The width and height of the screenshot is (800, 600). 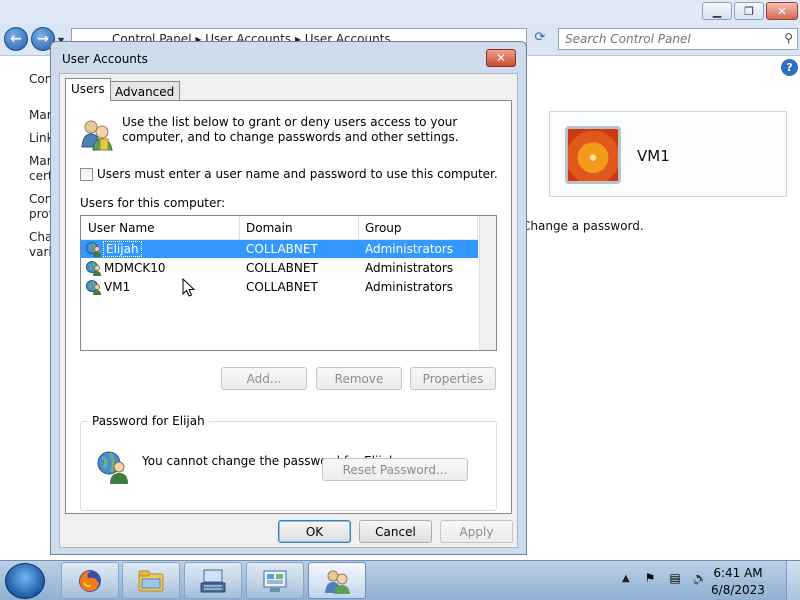 I want to click on close-icon: ✕, so click(x=501, y=58).